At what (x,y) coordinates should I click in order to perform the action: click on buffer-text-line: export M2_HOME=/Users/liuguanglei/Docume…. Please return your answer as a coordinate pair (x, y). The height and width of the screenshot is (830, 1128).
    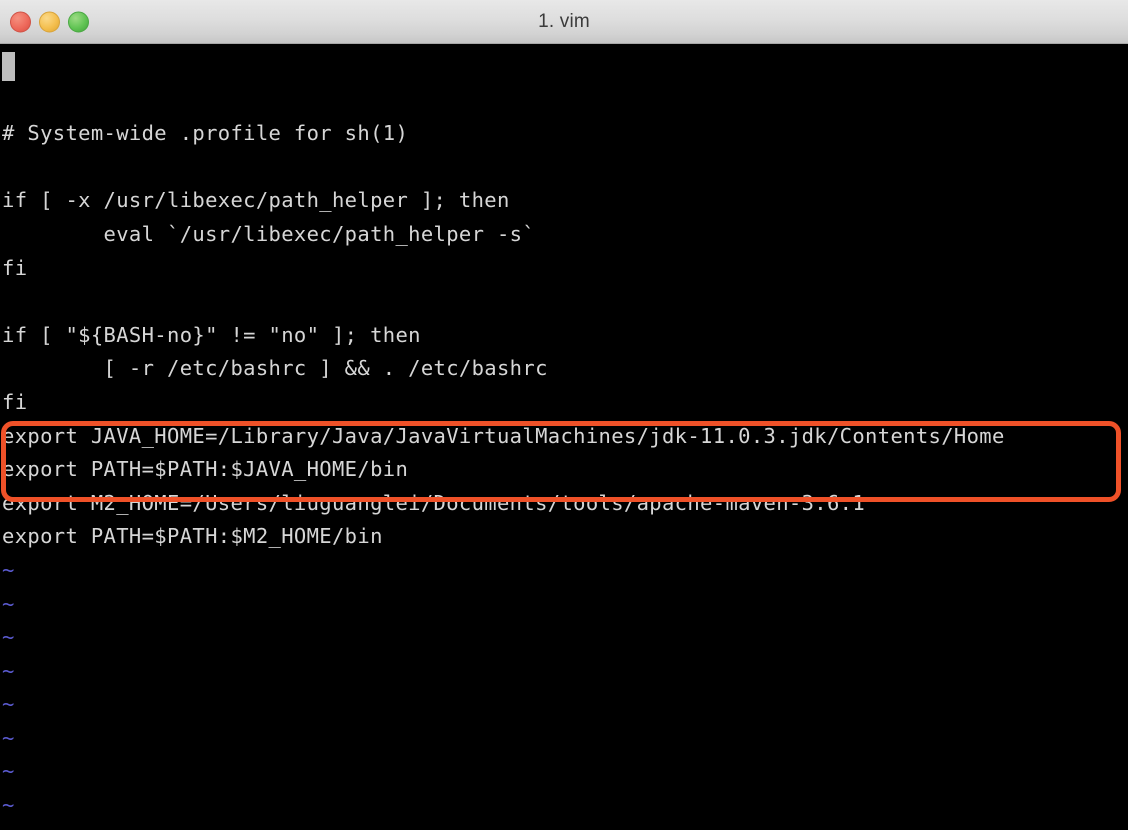
    Looking at the image, I should click on (434, 502).